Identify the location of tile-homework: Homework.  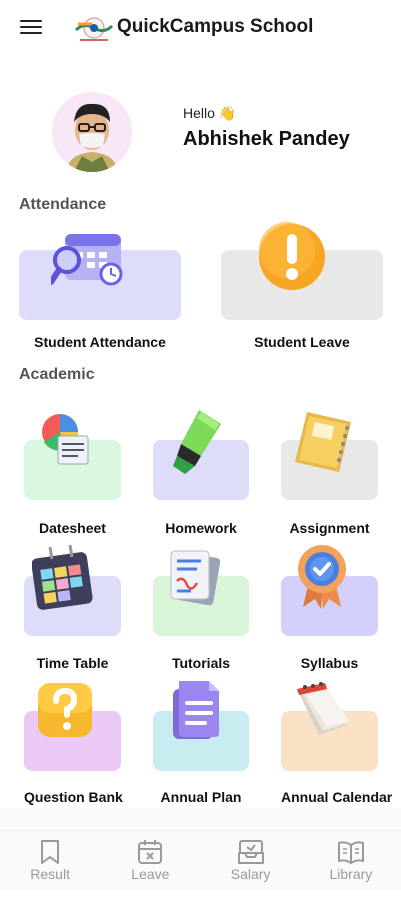
(201, 473).